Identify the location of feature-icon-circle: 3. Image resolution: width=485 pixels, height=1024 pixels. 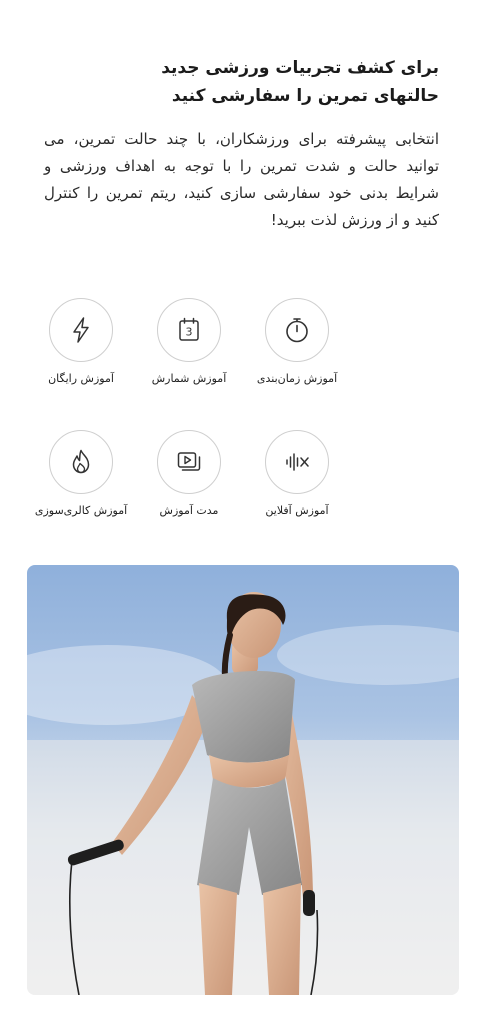
(189, 330).